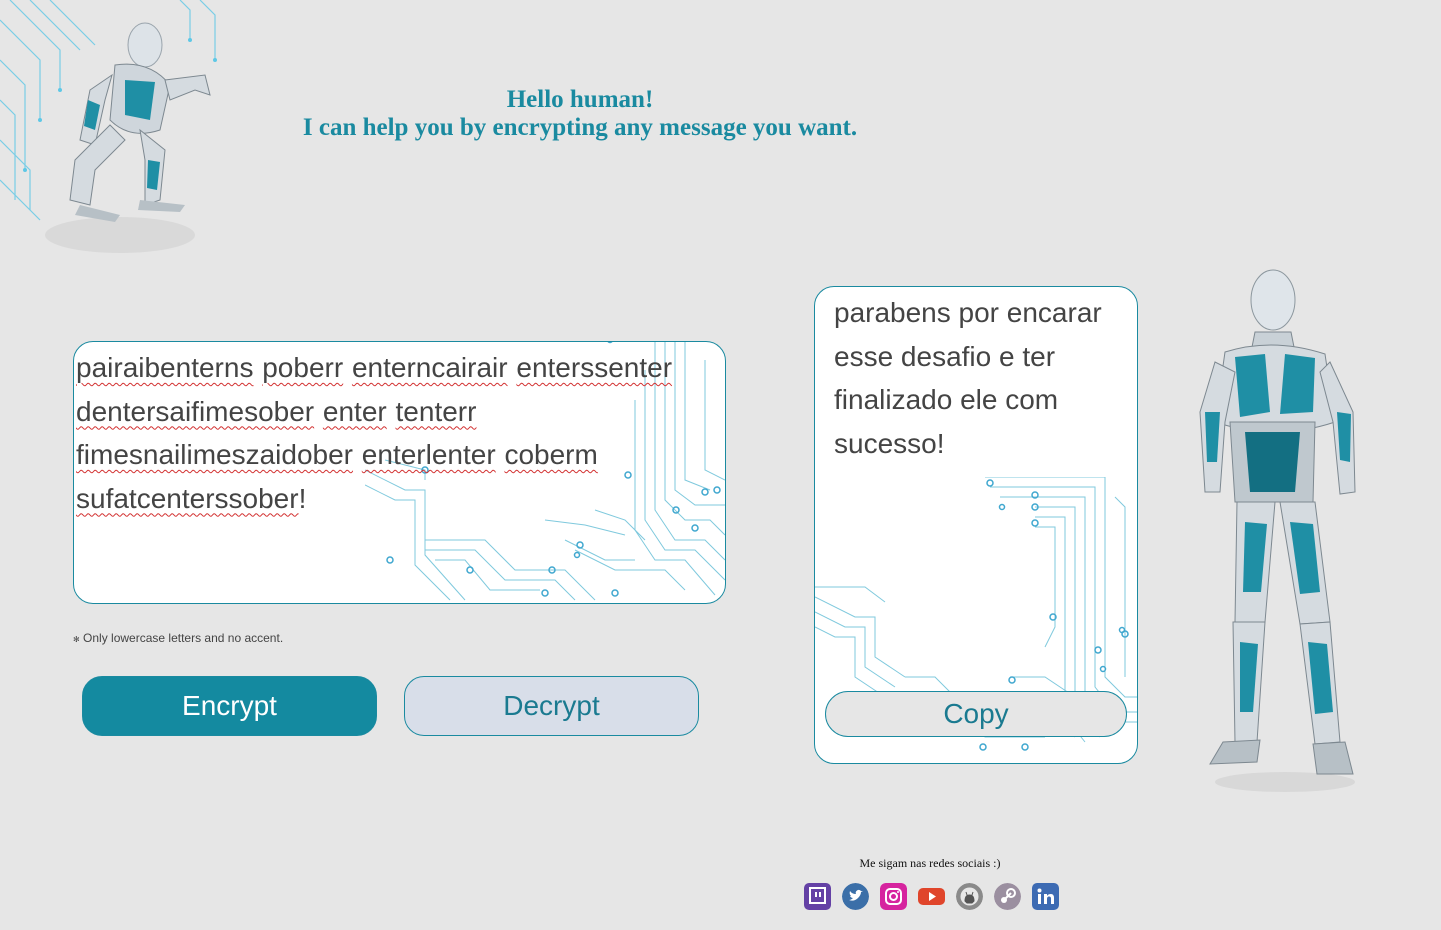 The width and height of the screenshot is (1441, 930). I want to click on input-word: poberr, so click(303, 367).